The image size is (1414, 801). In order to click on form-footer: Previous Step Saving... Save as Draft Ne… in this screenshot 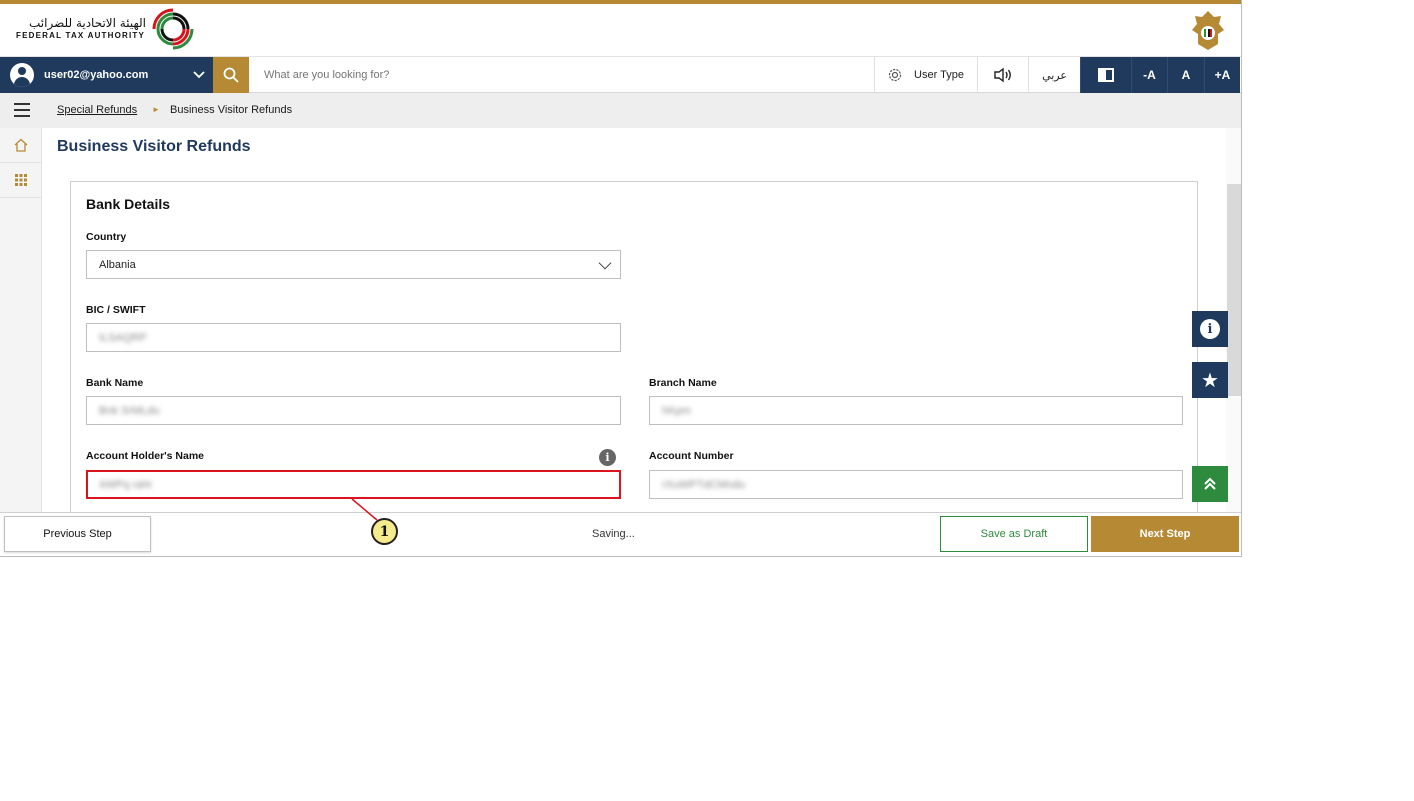, I will do `click(620, 534)`.